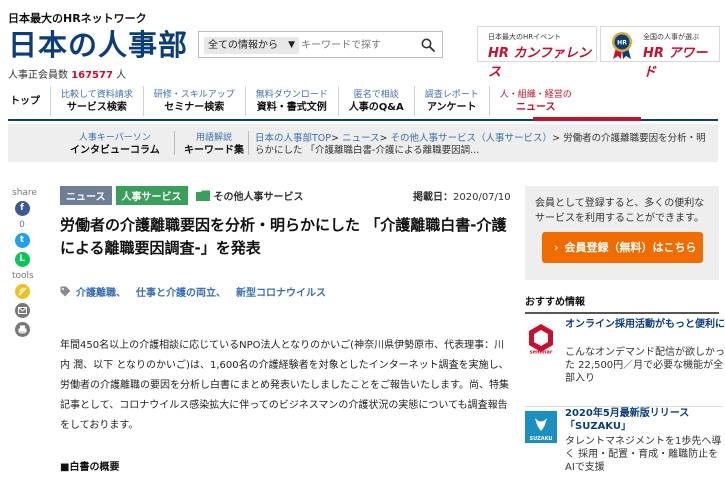 The image size is (725, 478). Describe the element at coordinates (630, 247) in the screenshot. I see `register-button-label: 会員登録（無料）はこちら` at that location.